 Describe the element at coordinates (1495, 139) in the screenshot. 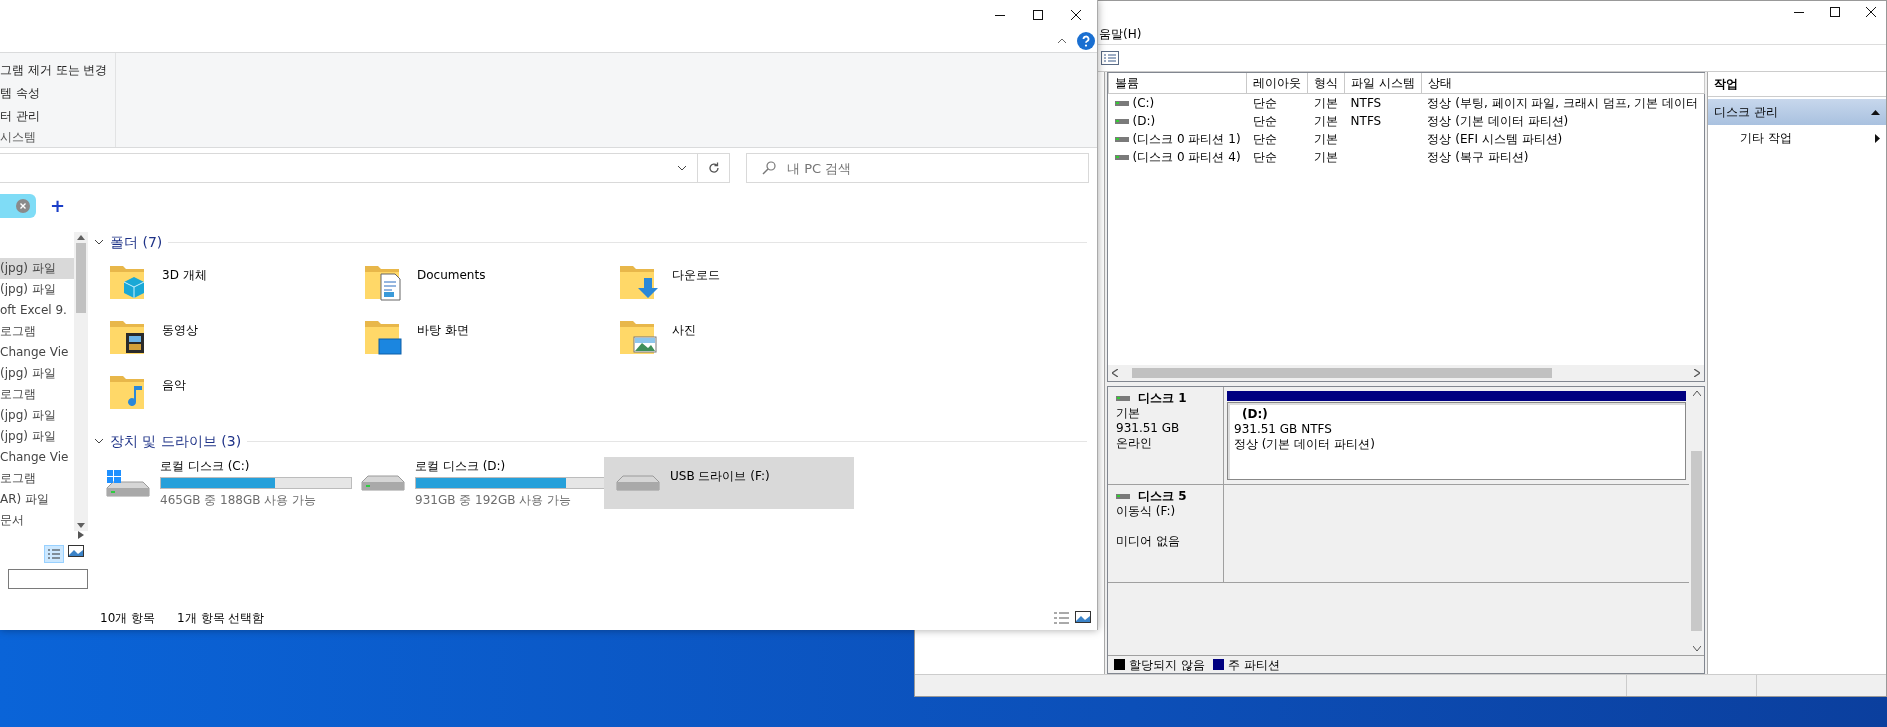

I see `table-cell-text: 정상 (EFI 시스템 파티션)` at that location.